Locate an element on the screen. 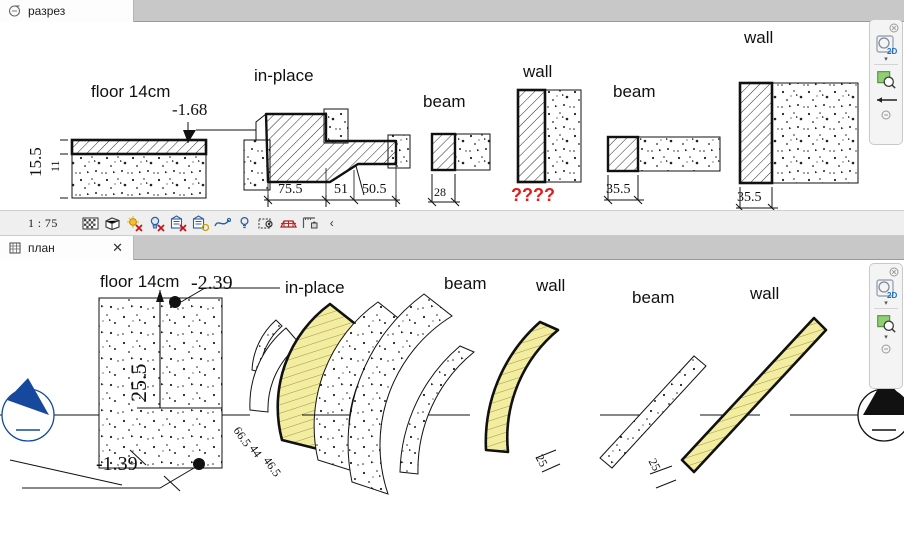  view-toolbar: ‹ is located at coordinates (208, 223).